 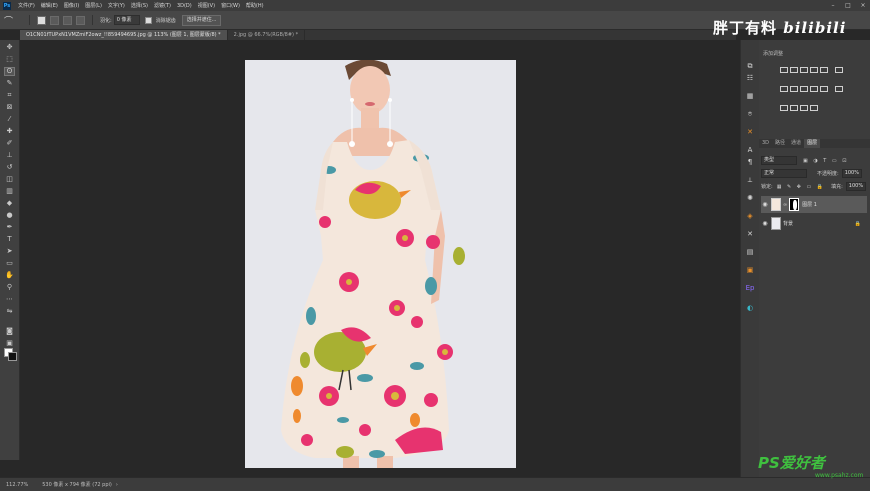 What do you see at coordinates (9, 119) in the screenshot?
I see `eyedropper-tool-icon: ⁄` at bounding box center [9, 119].